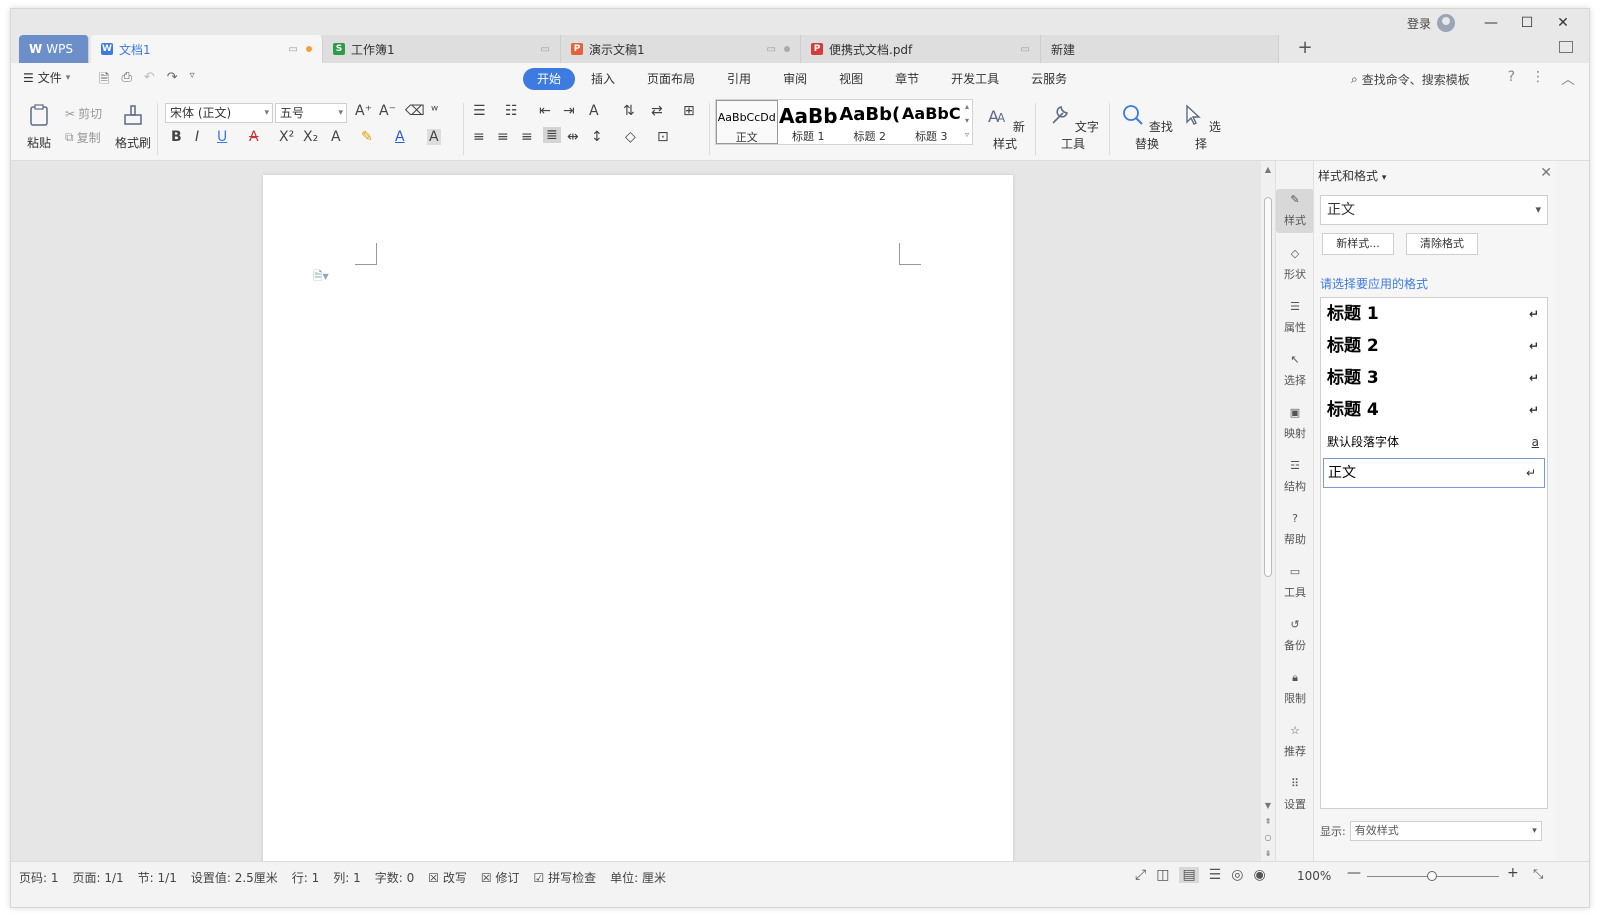 This screenshot has height=916, width=1600. I want to click on find-replace-button: 查找替换, so click(1147, 127).